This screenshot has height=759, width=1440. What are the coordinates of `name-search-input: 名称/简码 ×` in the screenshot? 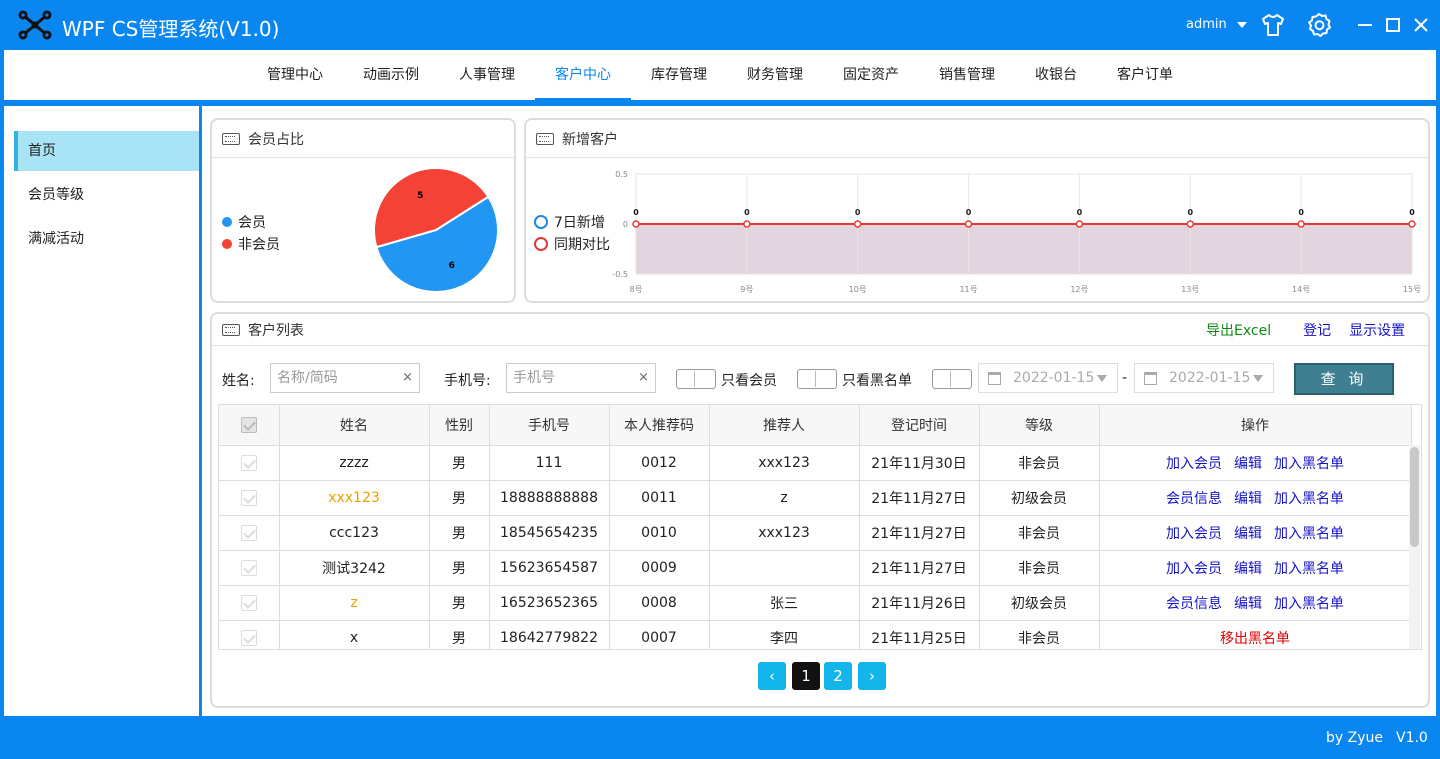 It's located at (345, 378).